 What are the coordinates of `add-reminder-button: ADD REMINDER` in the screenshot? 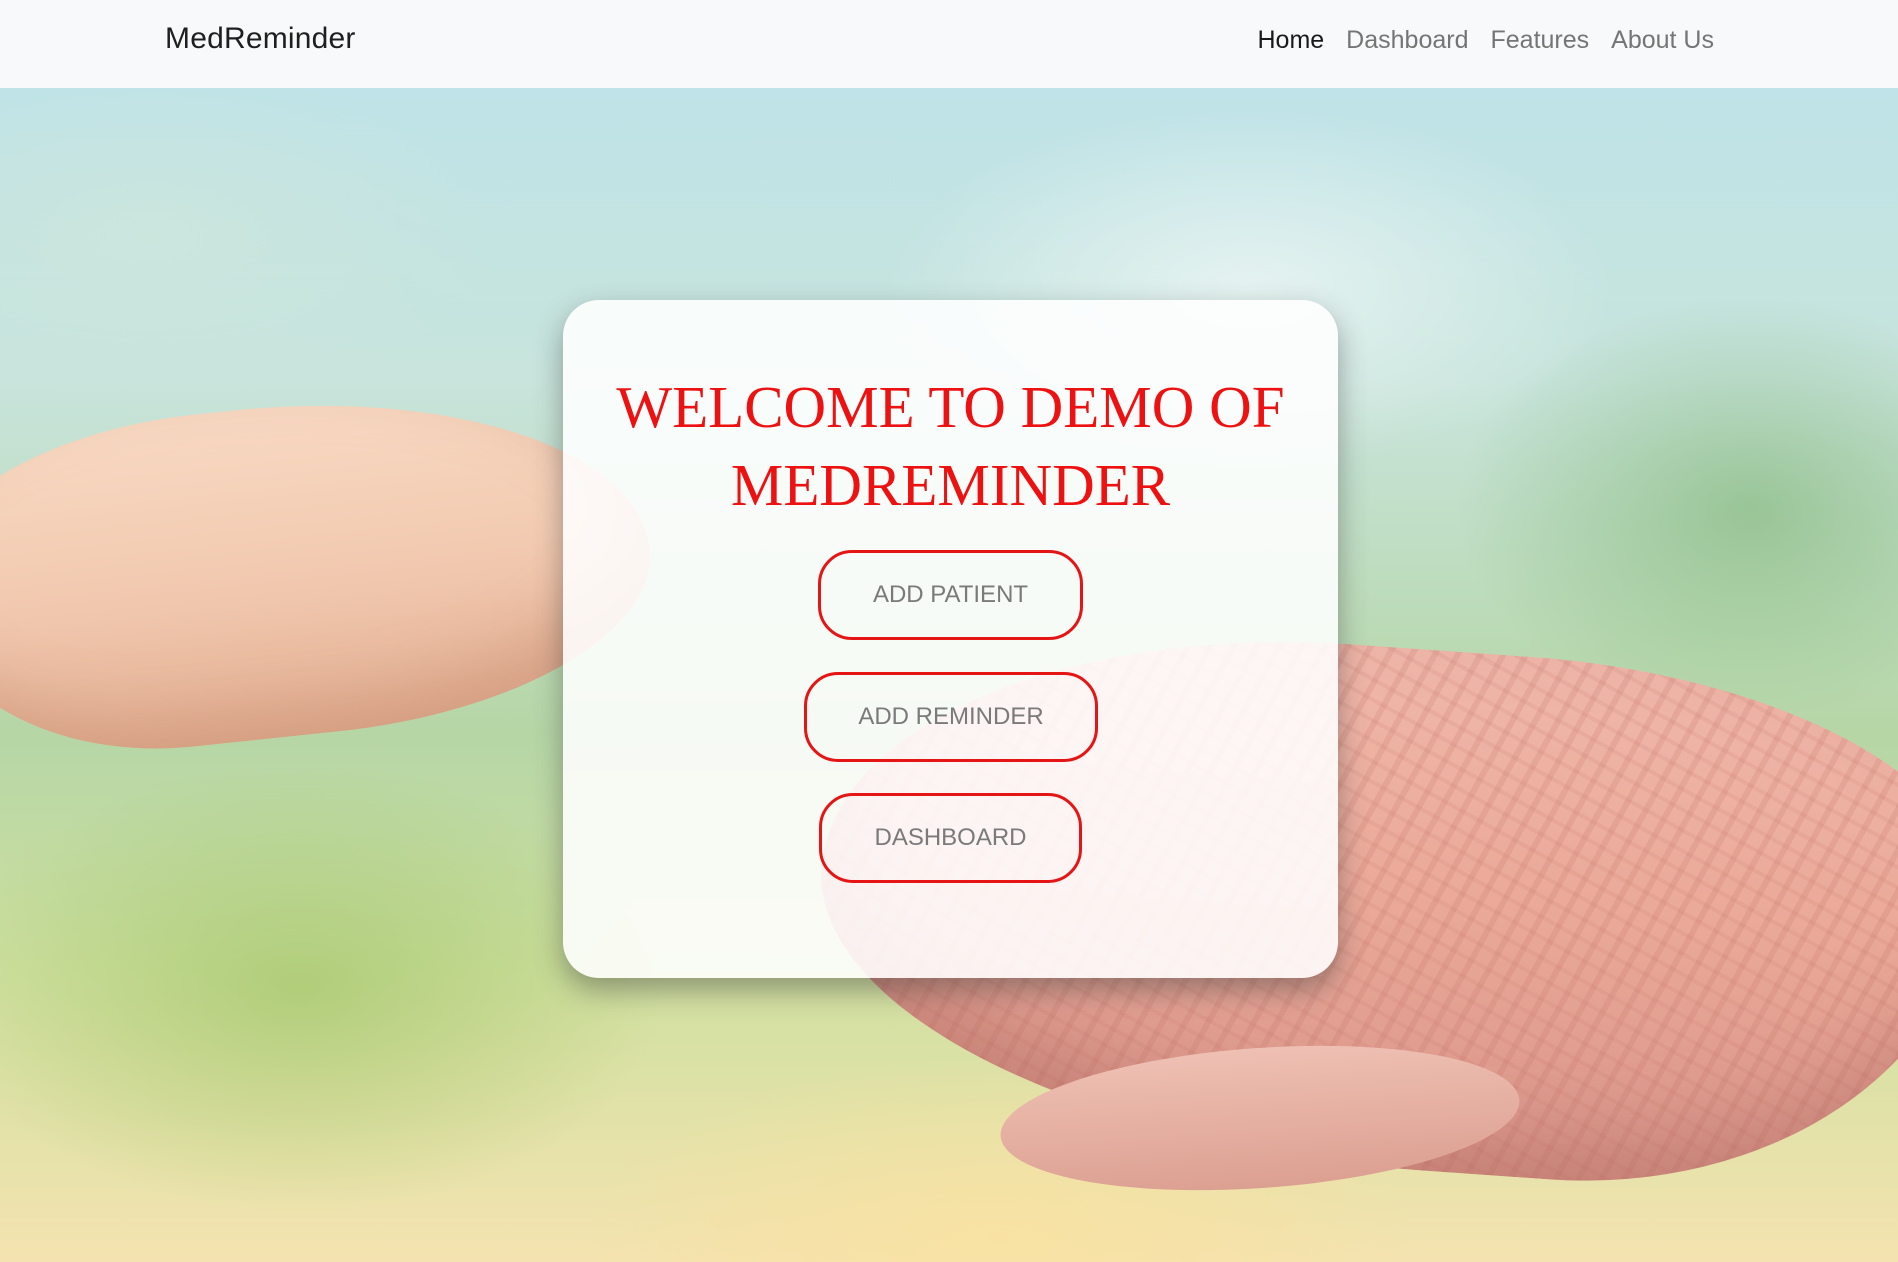 It's located at (951, 717).